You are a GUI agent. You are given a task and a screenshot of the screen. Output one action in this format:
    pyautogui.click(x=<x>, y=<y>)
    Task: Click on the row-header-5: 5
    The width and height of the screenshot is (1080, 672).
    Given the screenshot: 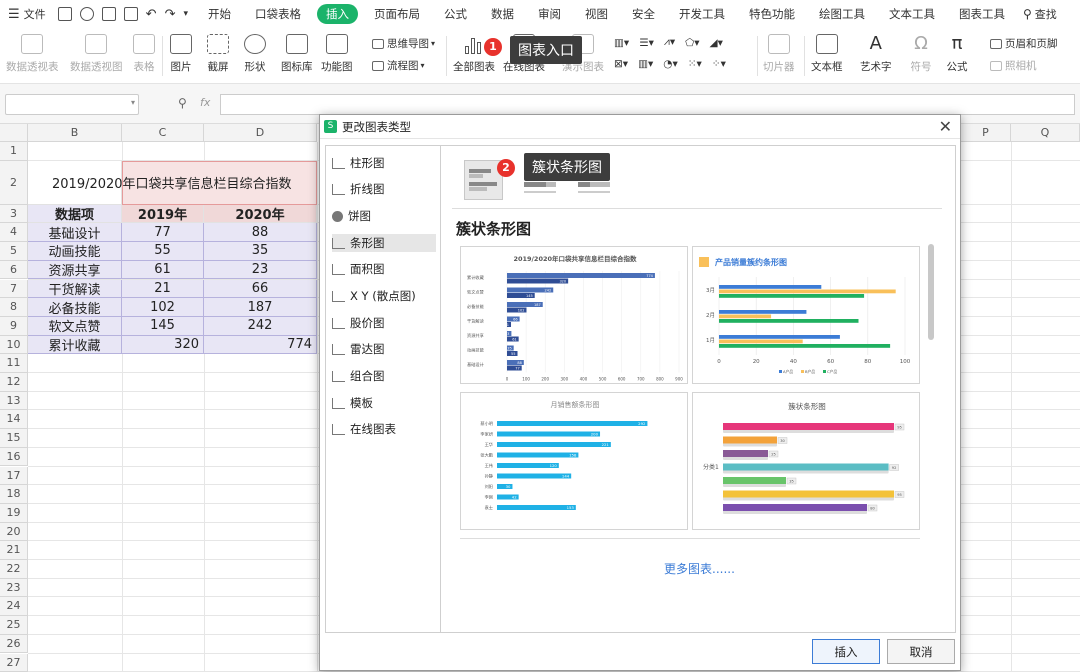 What is the action you would take?
    pyautogui.click(x=14, y=251)
    